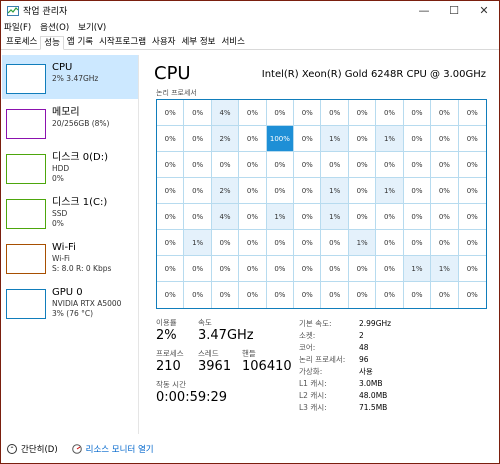  What do you see at coordinates (92, 27) in the screenshot?
I see `menu-view: 보기(V)` at bounding box center [92, 27].